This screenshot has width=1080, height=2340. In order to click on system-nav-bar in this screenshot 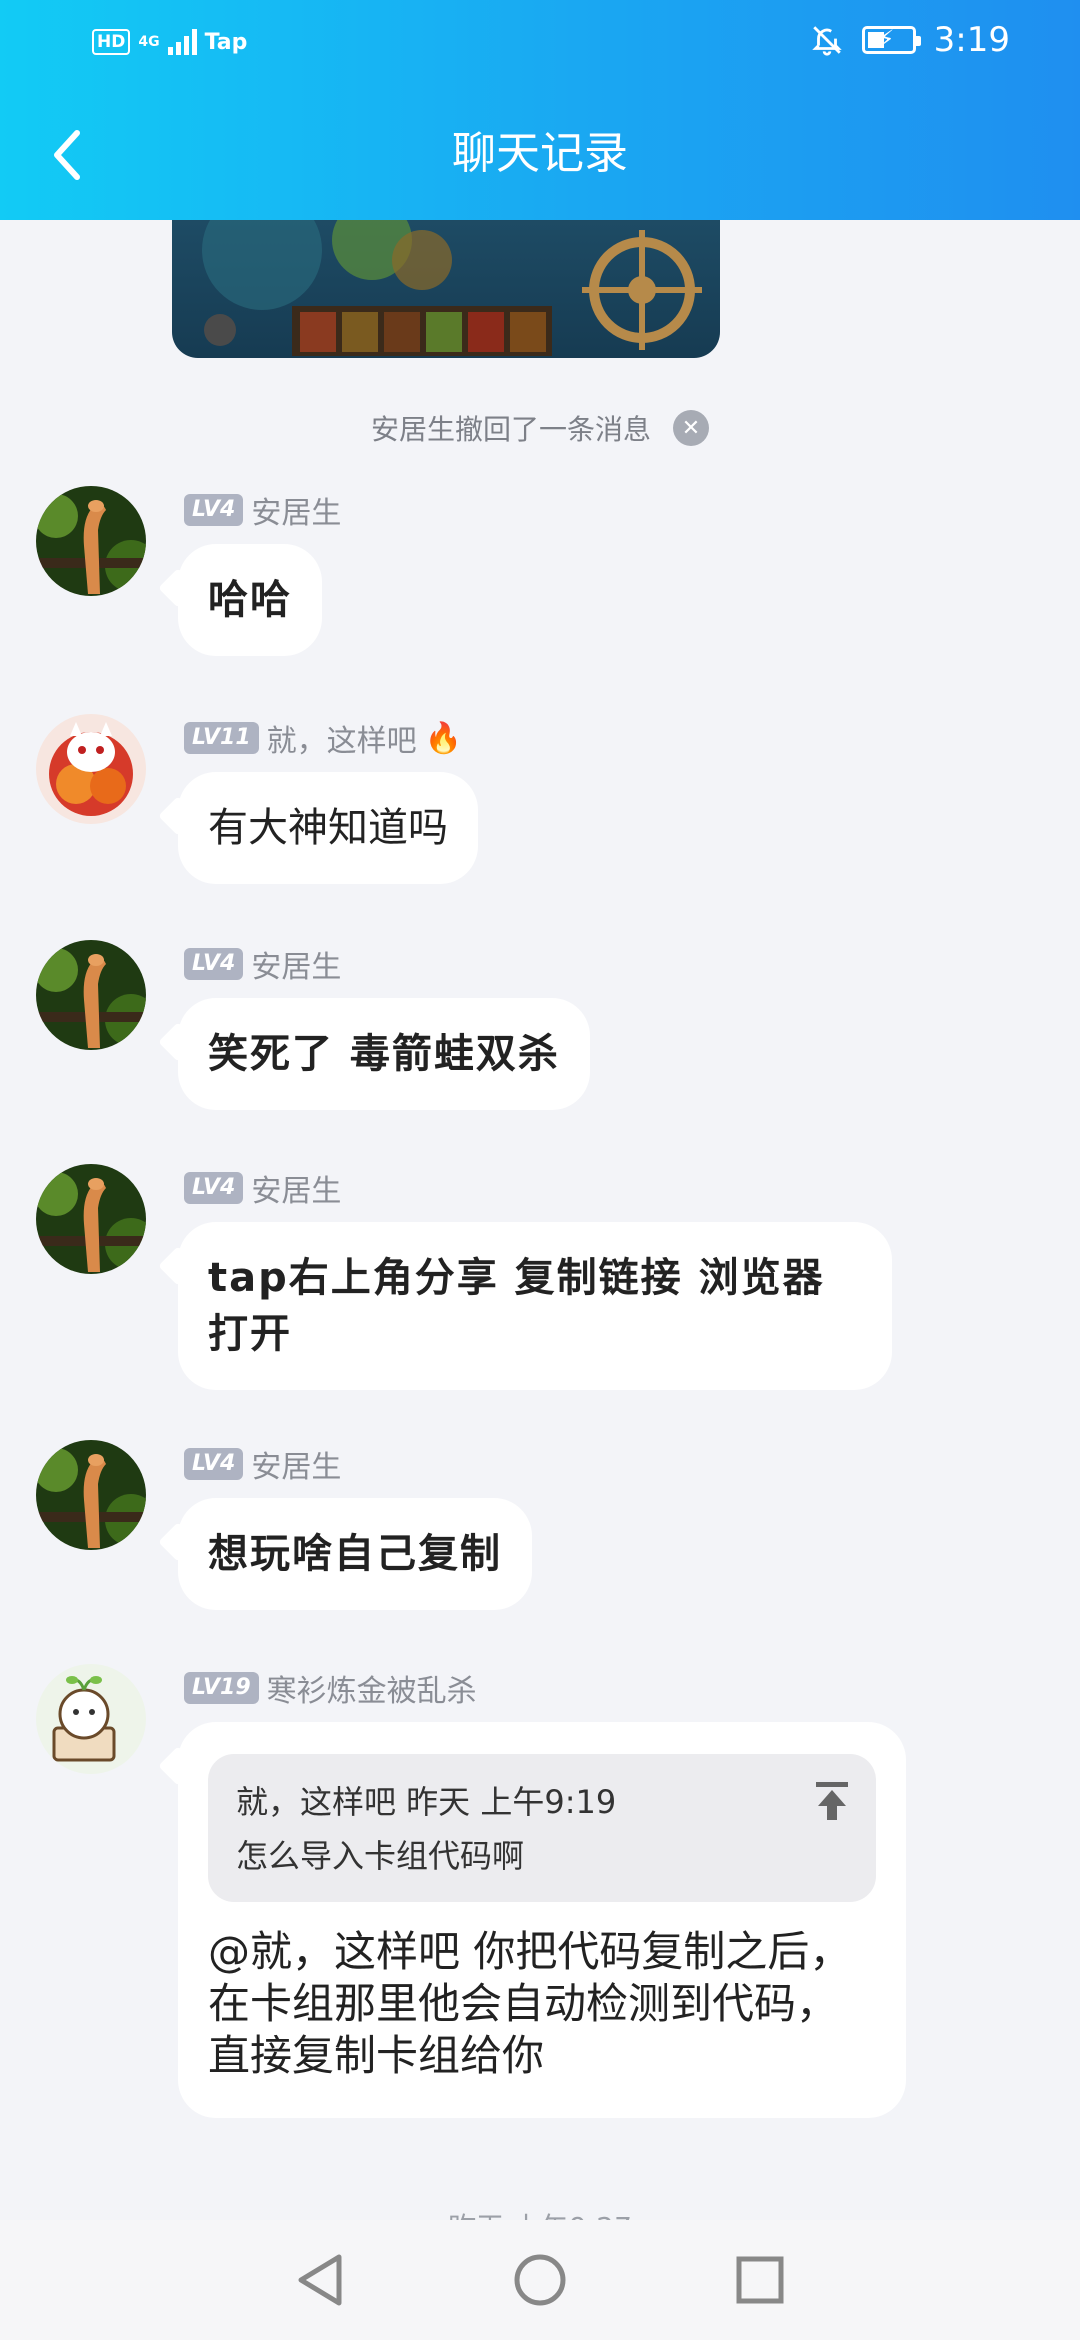, I will do `click(540, 2280)`.